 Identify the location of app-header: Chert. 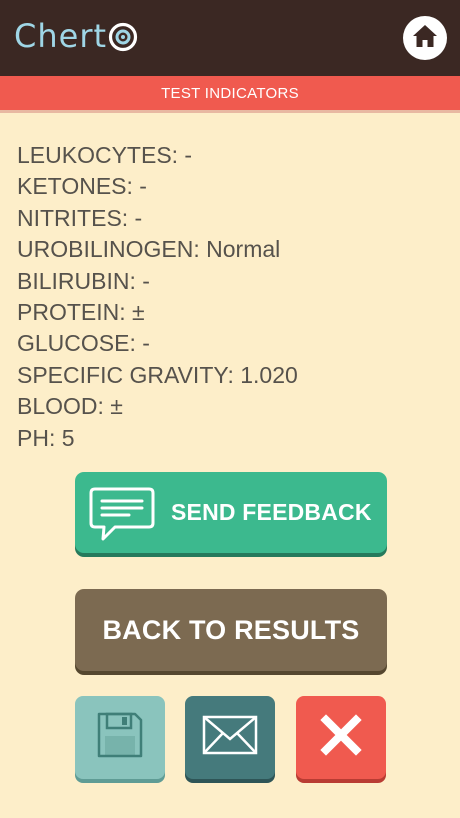
(230, 38).